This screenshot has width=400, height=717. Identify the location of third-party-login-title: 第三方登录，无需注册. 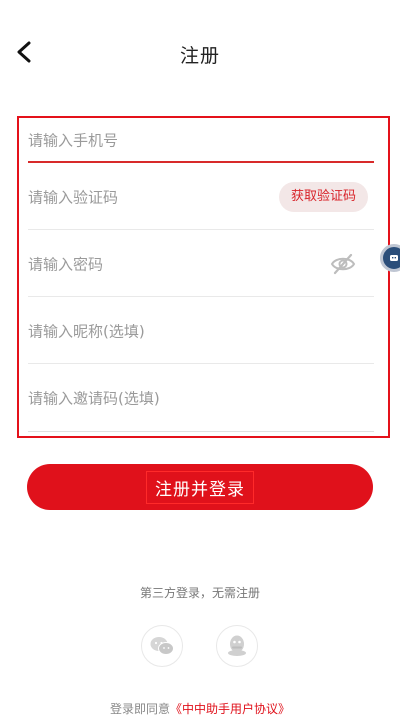
(199, 593).